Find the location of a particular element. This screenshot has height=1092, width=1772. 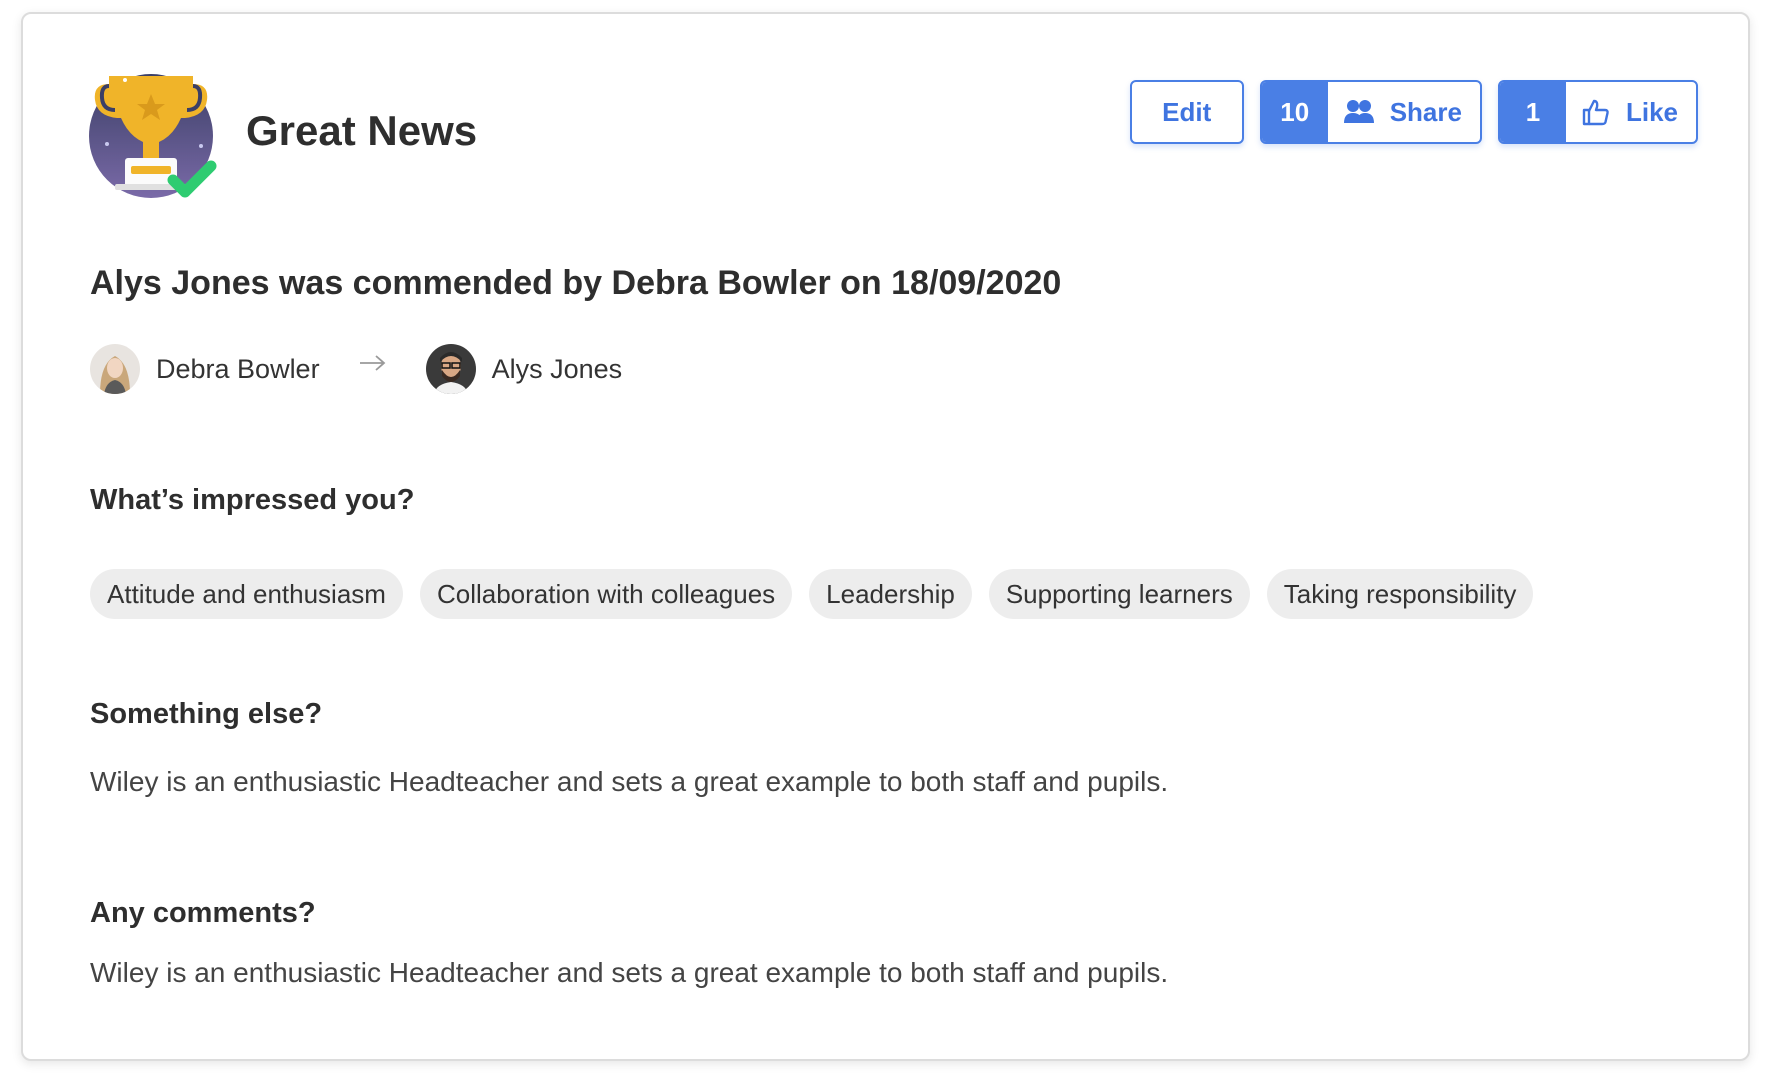

like-button: 1 Like is located at coordinates (1597, 112).